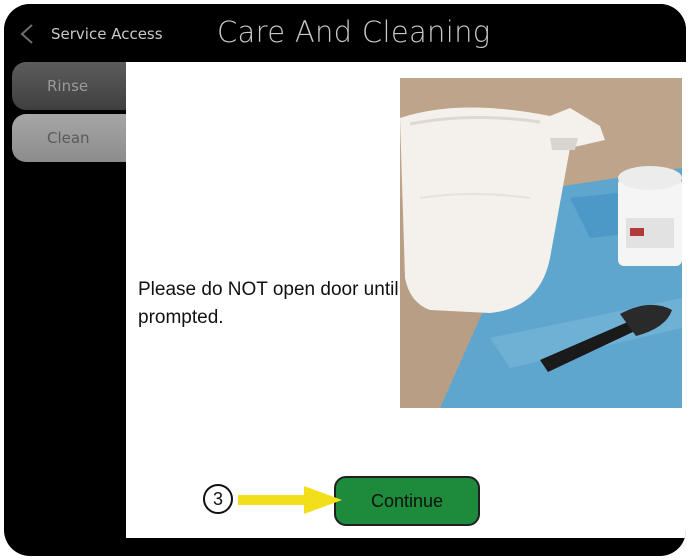 The image size is (691, 560). I want to click on arrow-right-icon, so click(290, 500).